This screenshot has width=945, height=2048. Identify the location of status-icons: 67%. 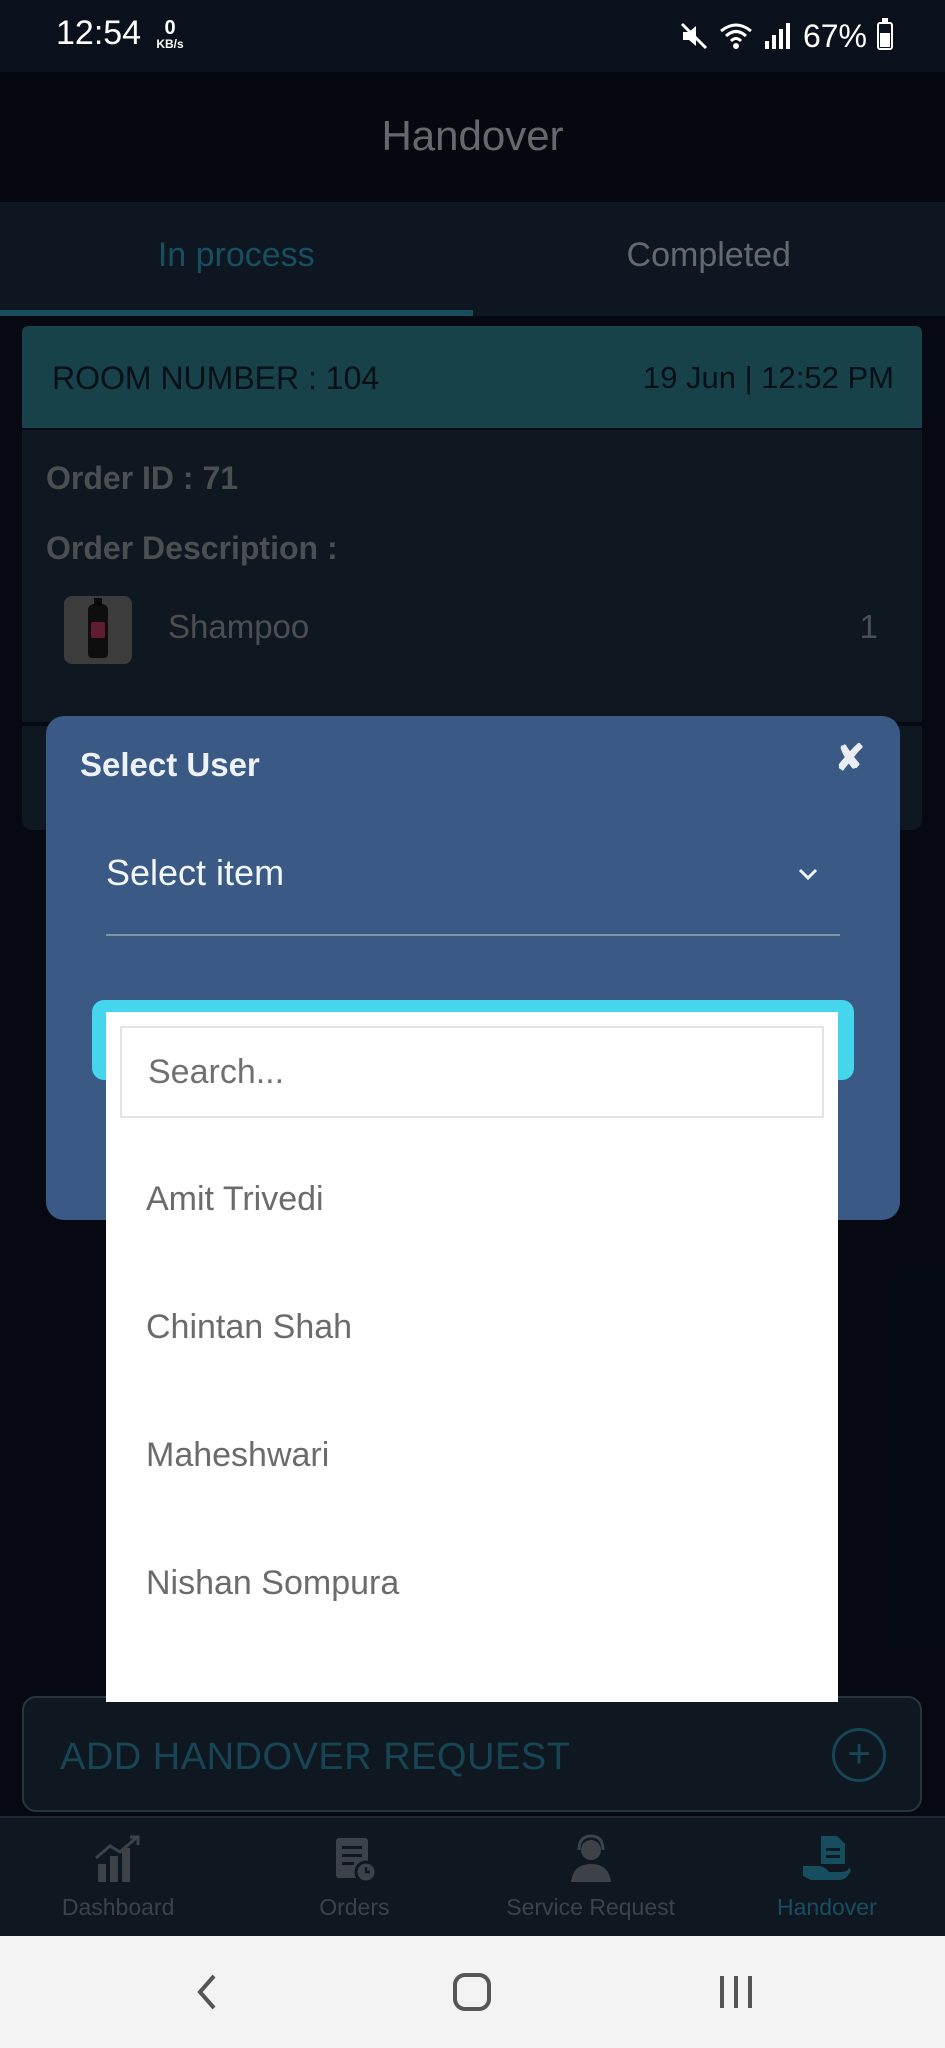
(786, 36).